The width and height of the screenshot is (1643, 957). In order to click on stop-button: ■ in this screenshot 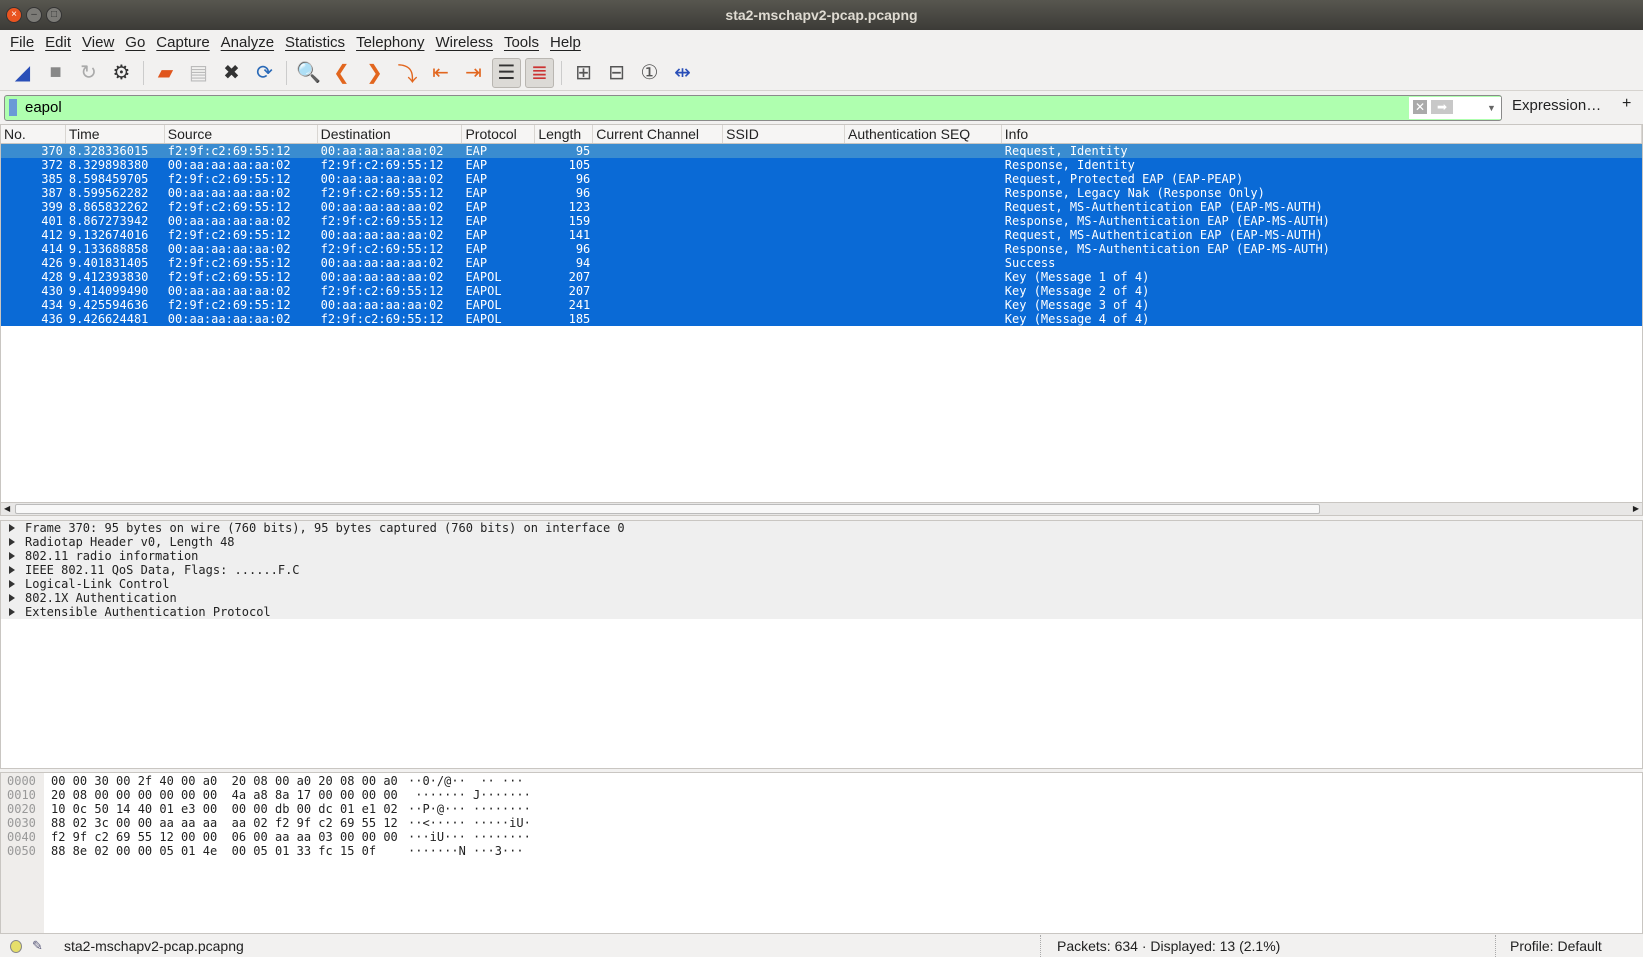, I will do `click(55, 73)`.